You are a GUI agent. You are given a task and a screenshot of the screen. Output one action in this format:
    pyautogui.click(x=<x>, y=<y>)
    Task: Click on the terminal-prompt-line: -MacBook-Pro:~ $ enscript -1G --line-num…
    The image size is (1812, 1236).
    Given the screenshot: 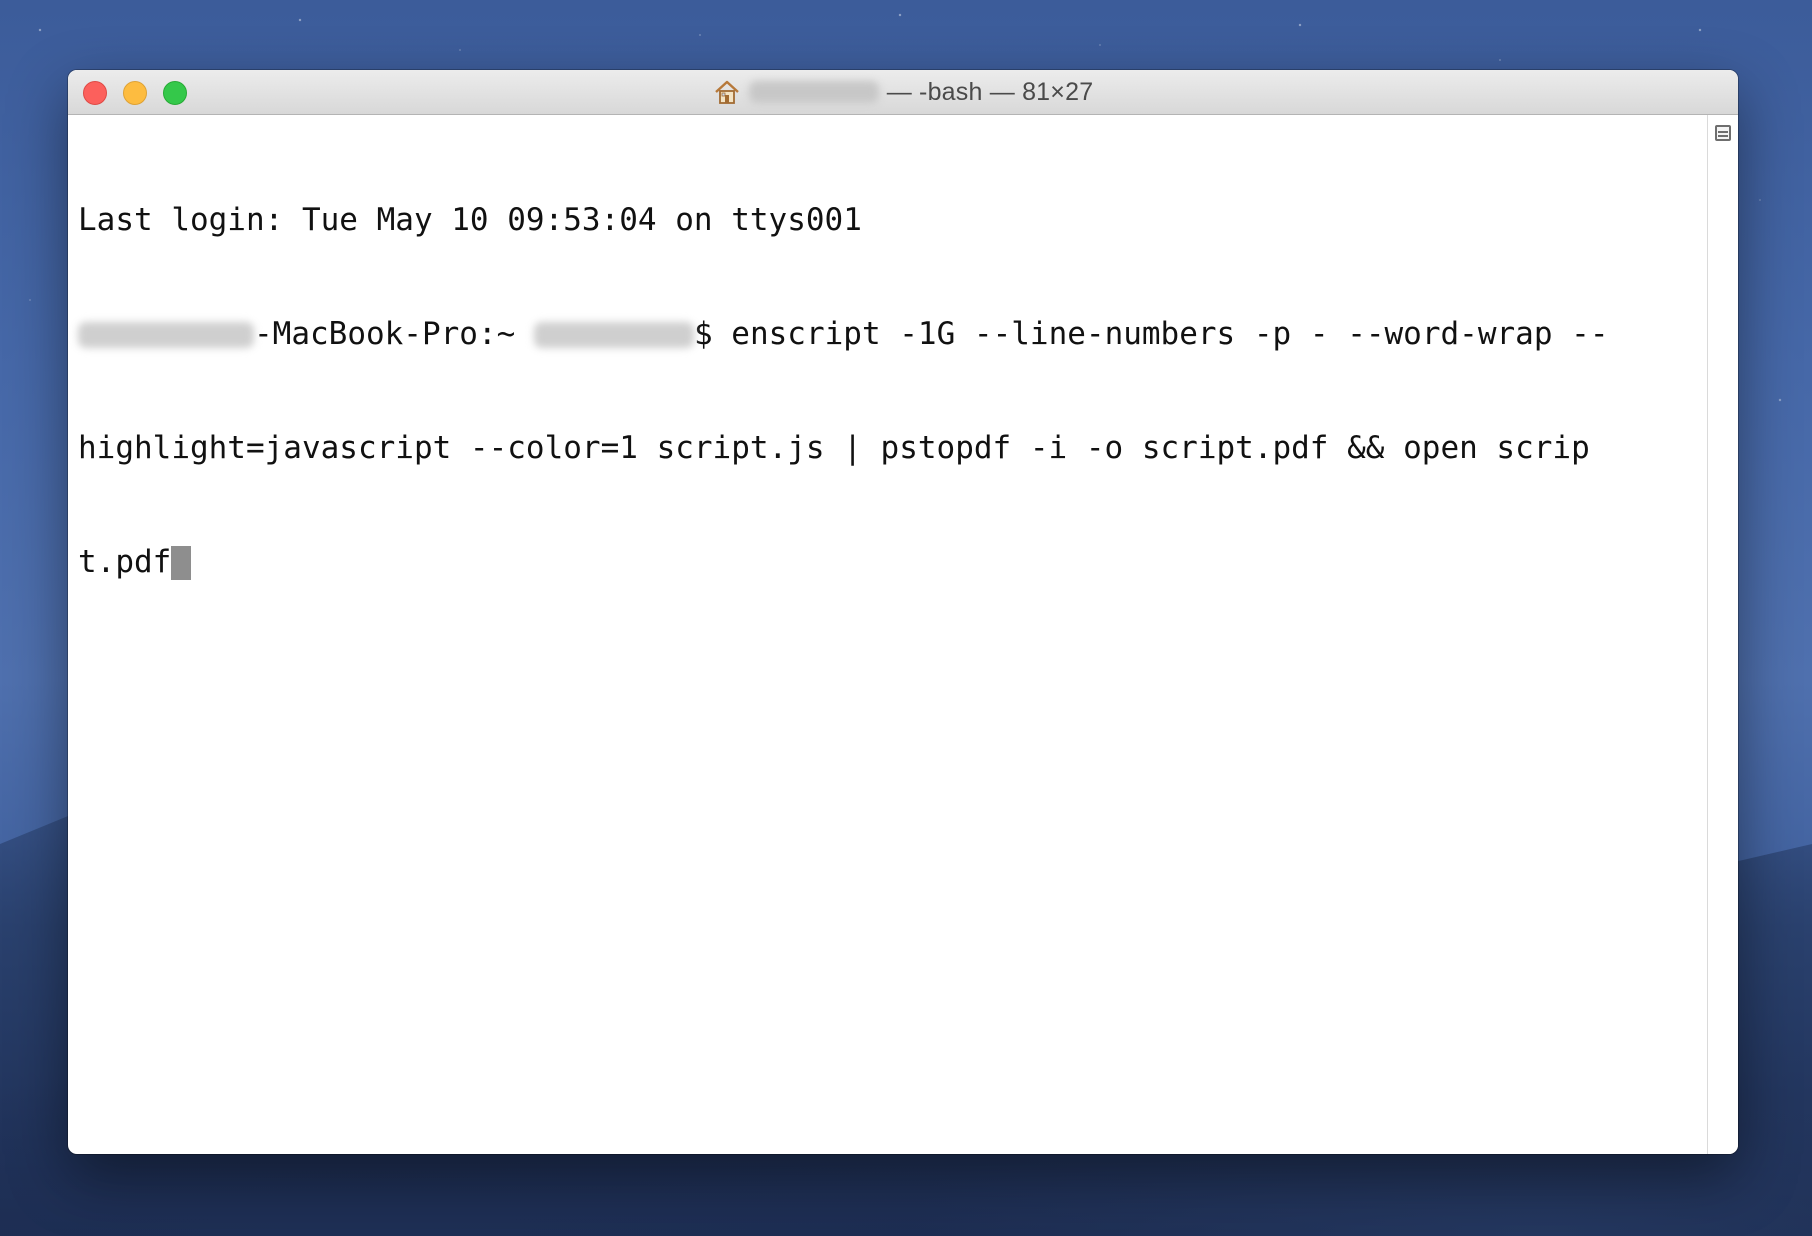 What is the action you would take?
    pyautogui.click(x=888, y=334)
    